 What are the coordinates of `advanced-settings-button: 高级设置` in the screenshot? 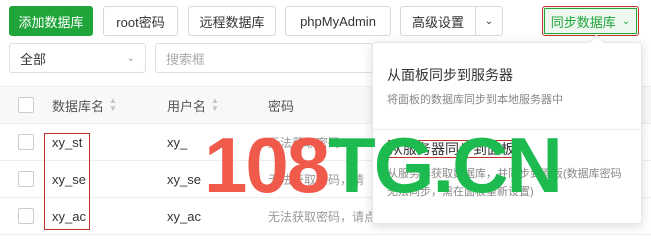 It's located at (438, 21).